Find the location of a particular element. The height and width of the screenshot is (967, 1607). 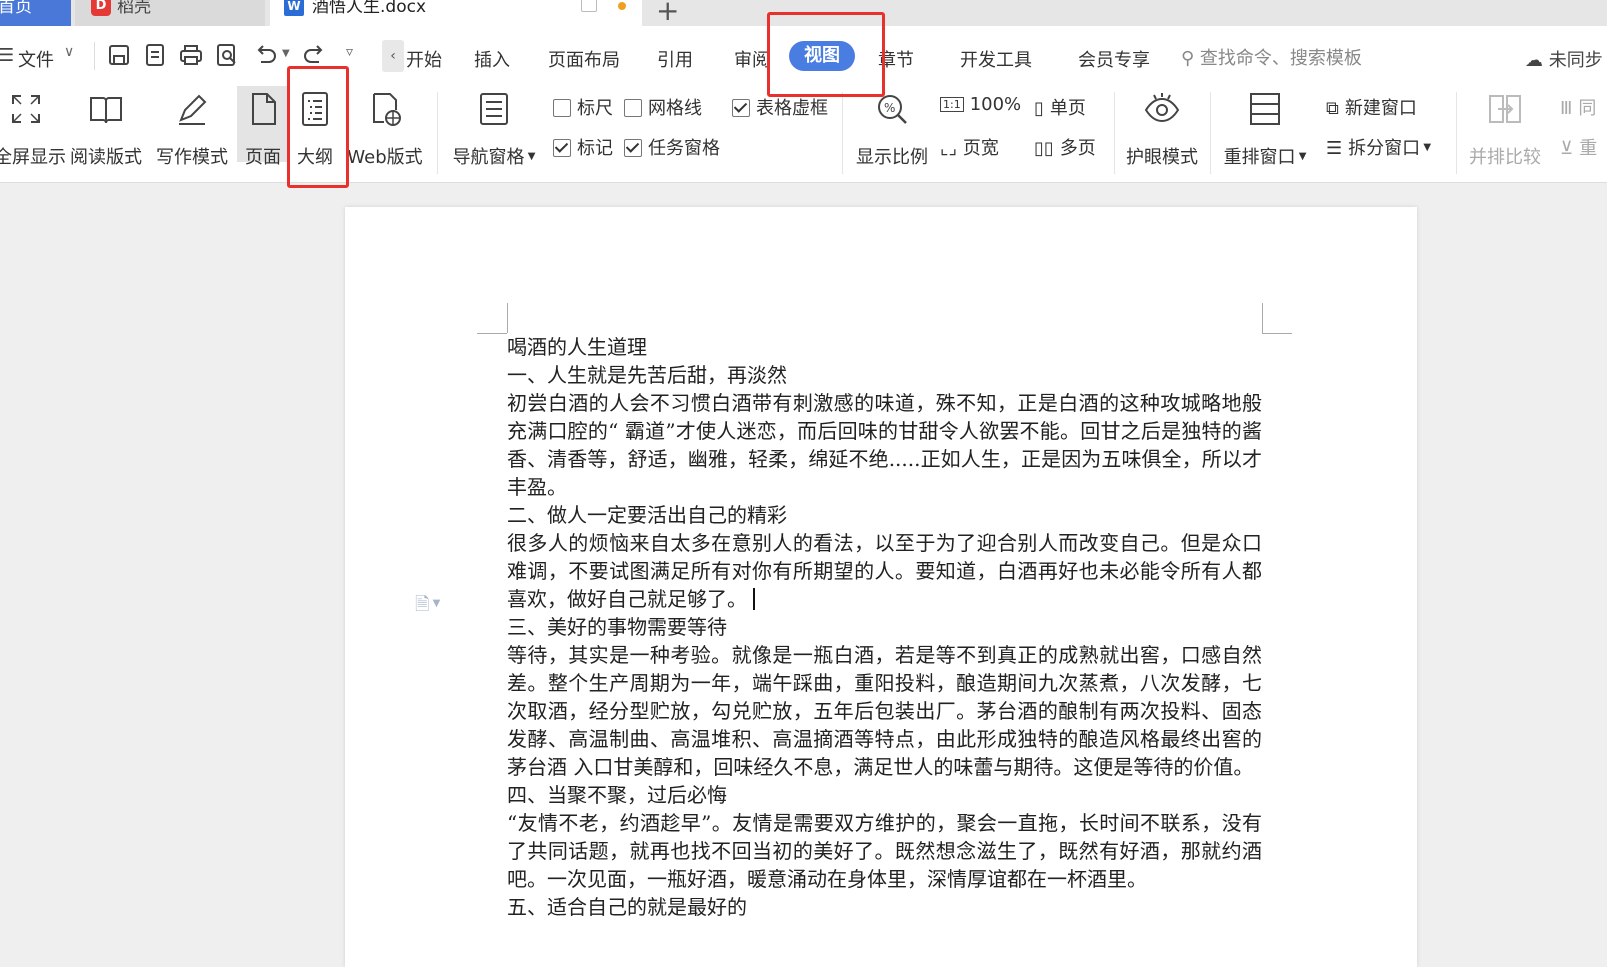

writing-mode-button: 写作模式 is located at coordinates (192, 129).